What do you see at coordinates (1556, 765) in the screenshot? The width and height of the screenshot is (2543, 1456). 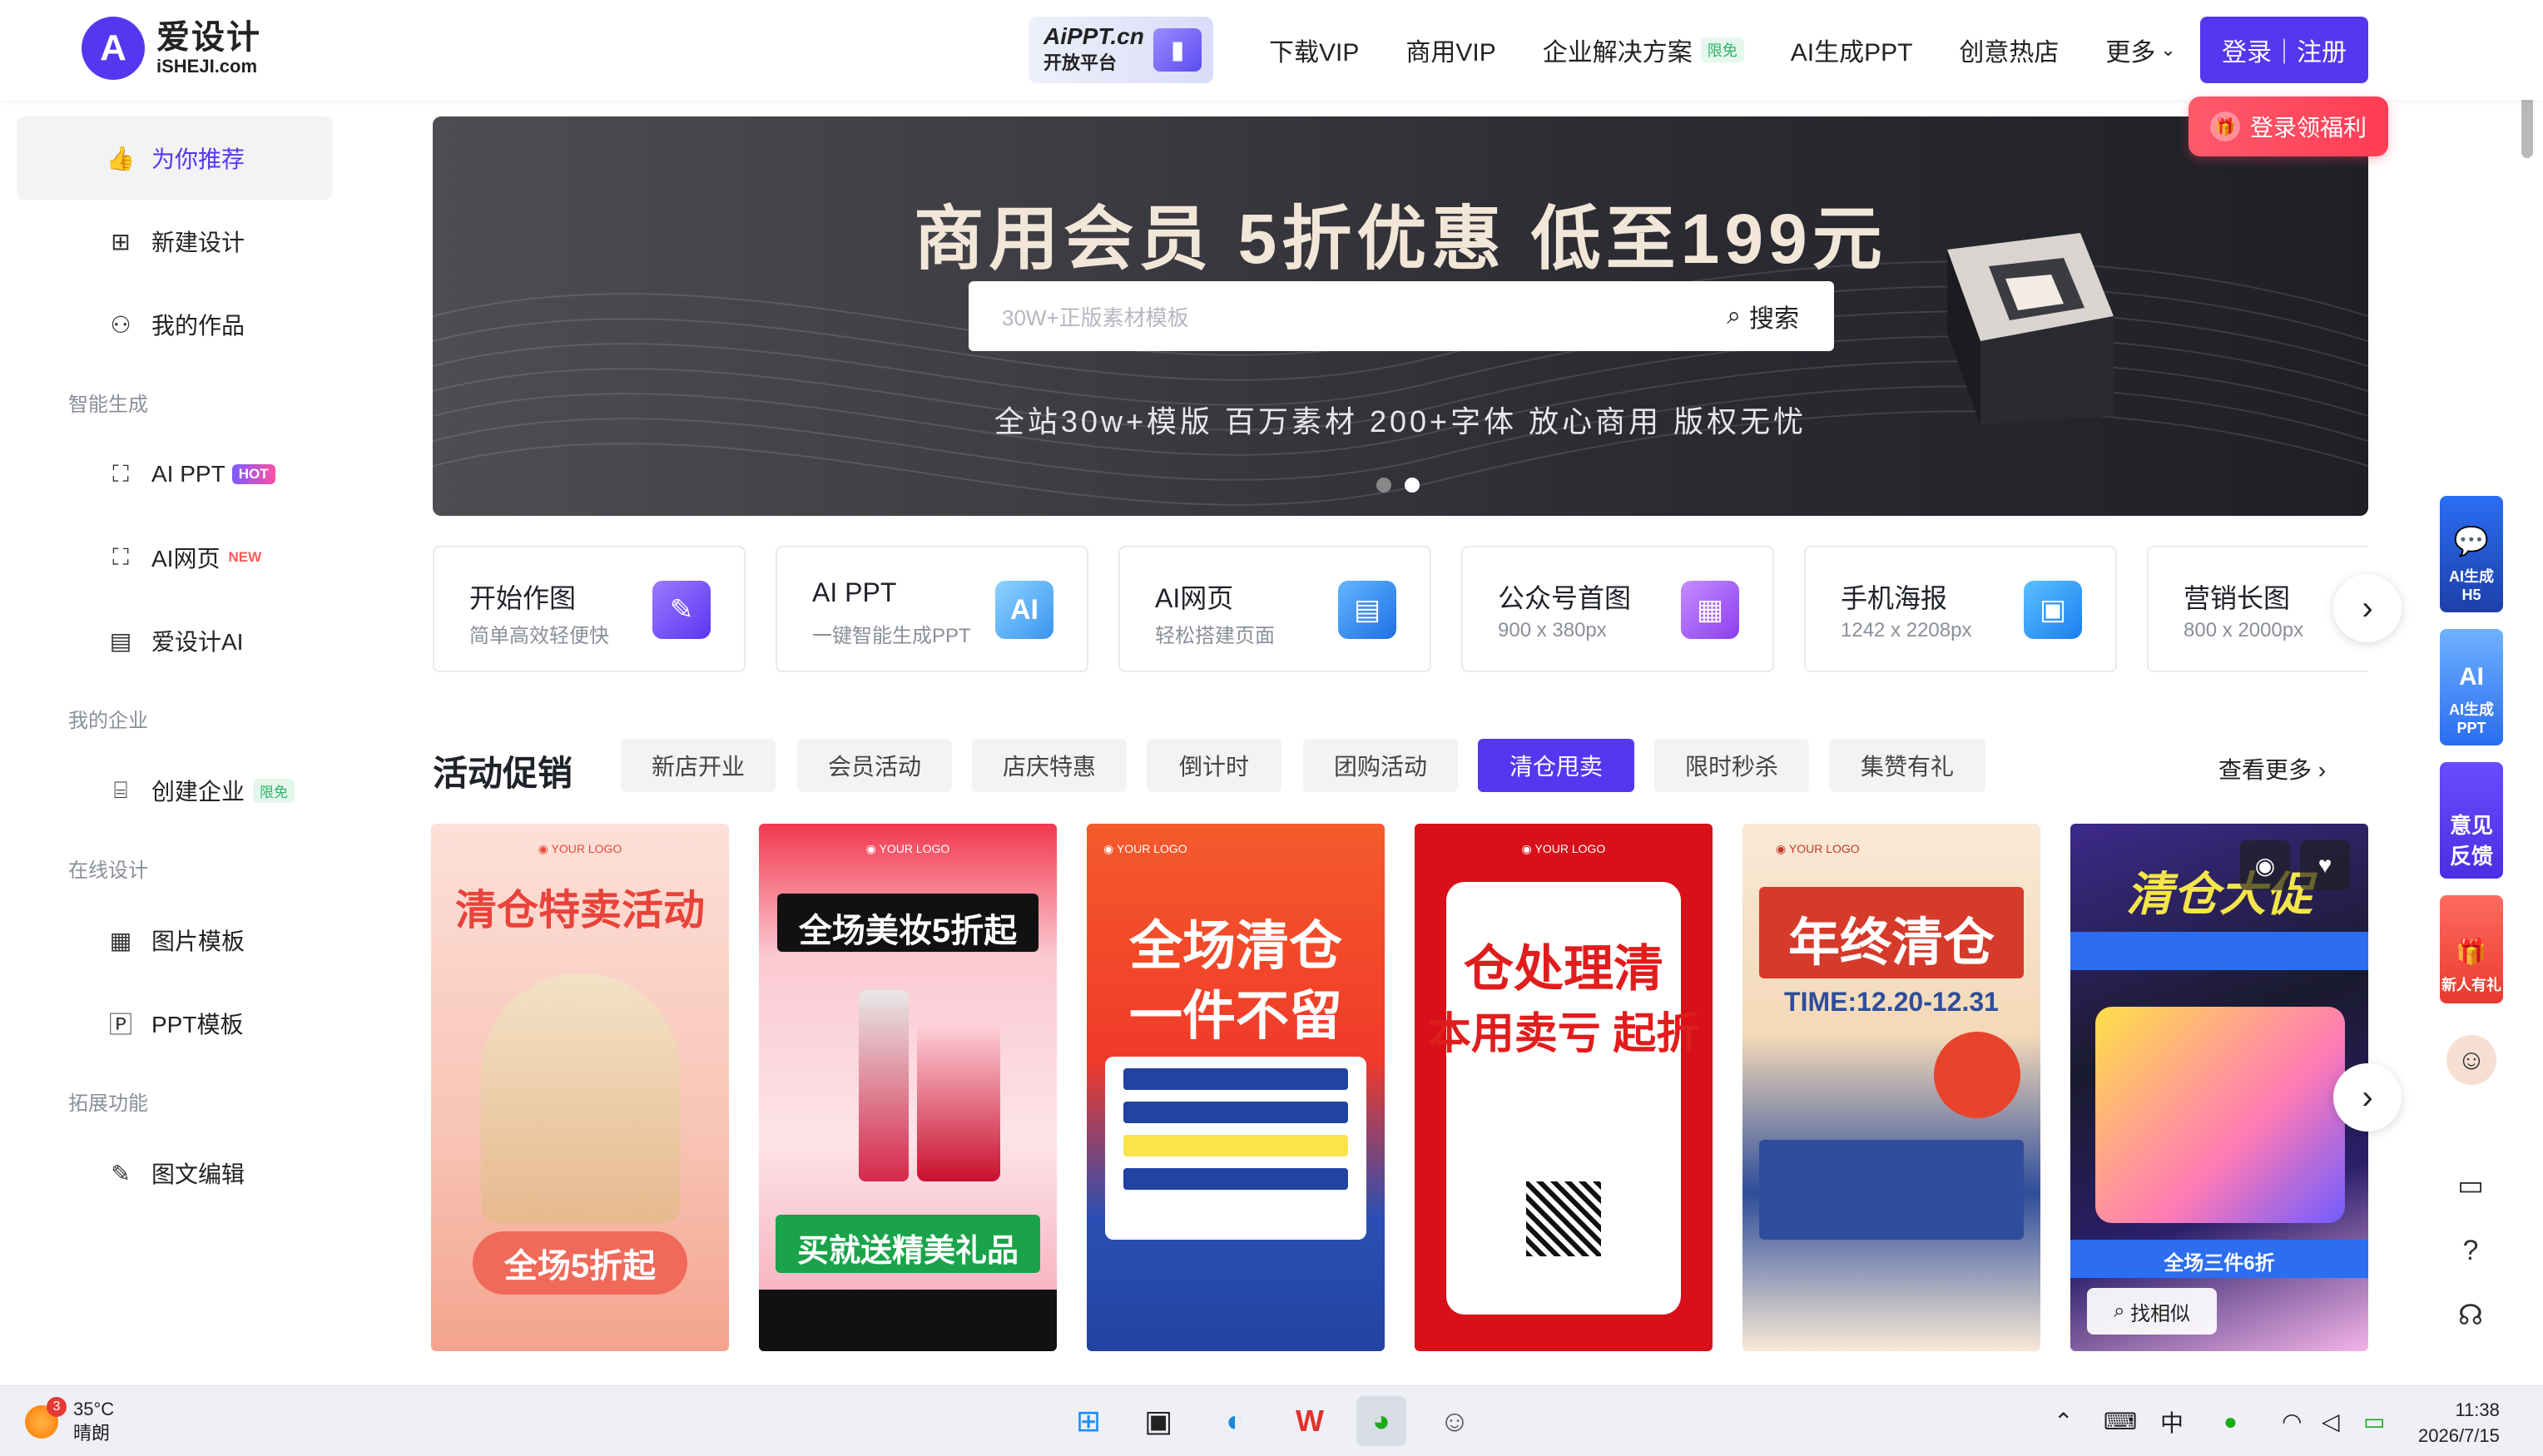 I see `tab-clearance: 清仓甩卖` at bounding box center [1556, 765].